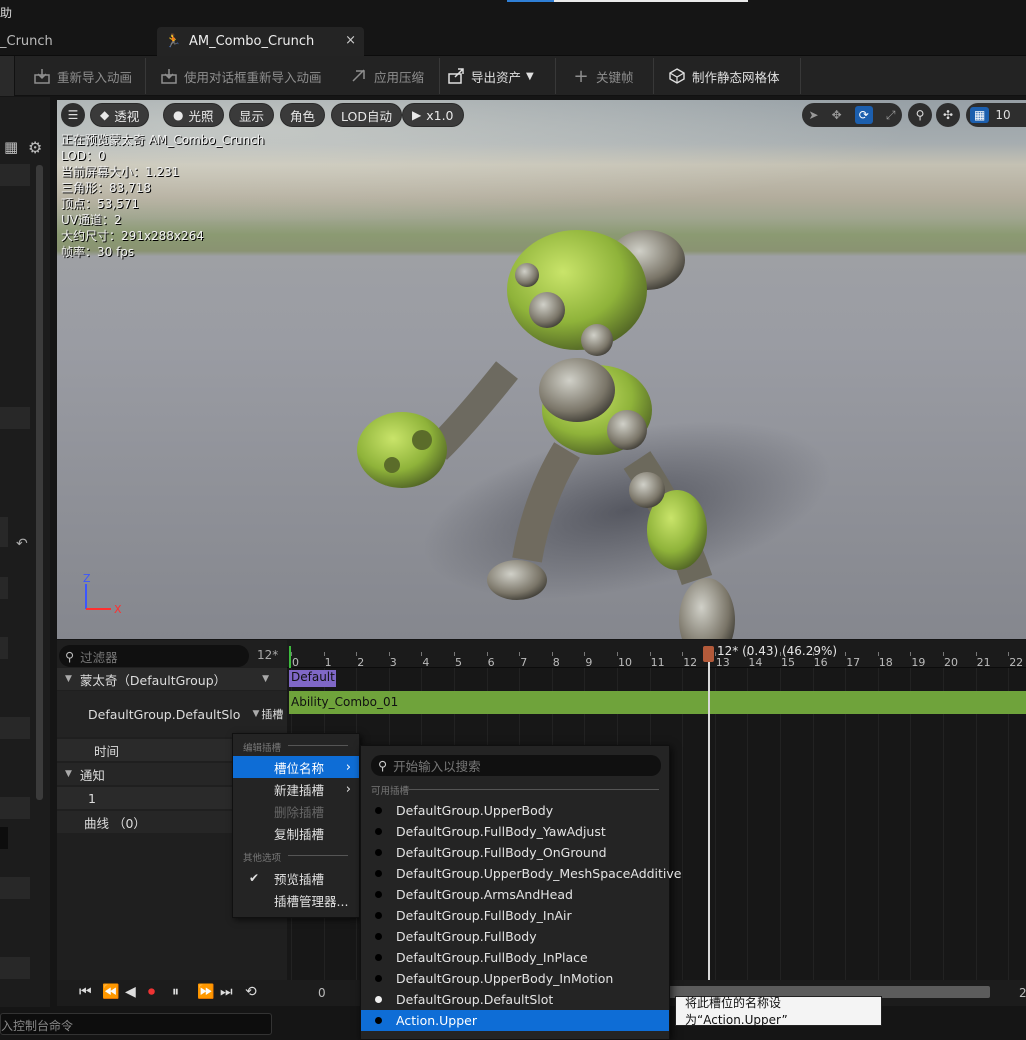  I want to click on reimport-dialog-button: 使用对话框重新导入动画, so click(241, 76).